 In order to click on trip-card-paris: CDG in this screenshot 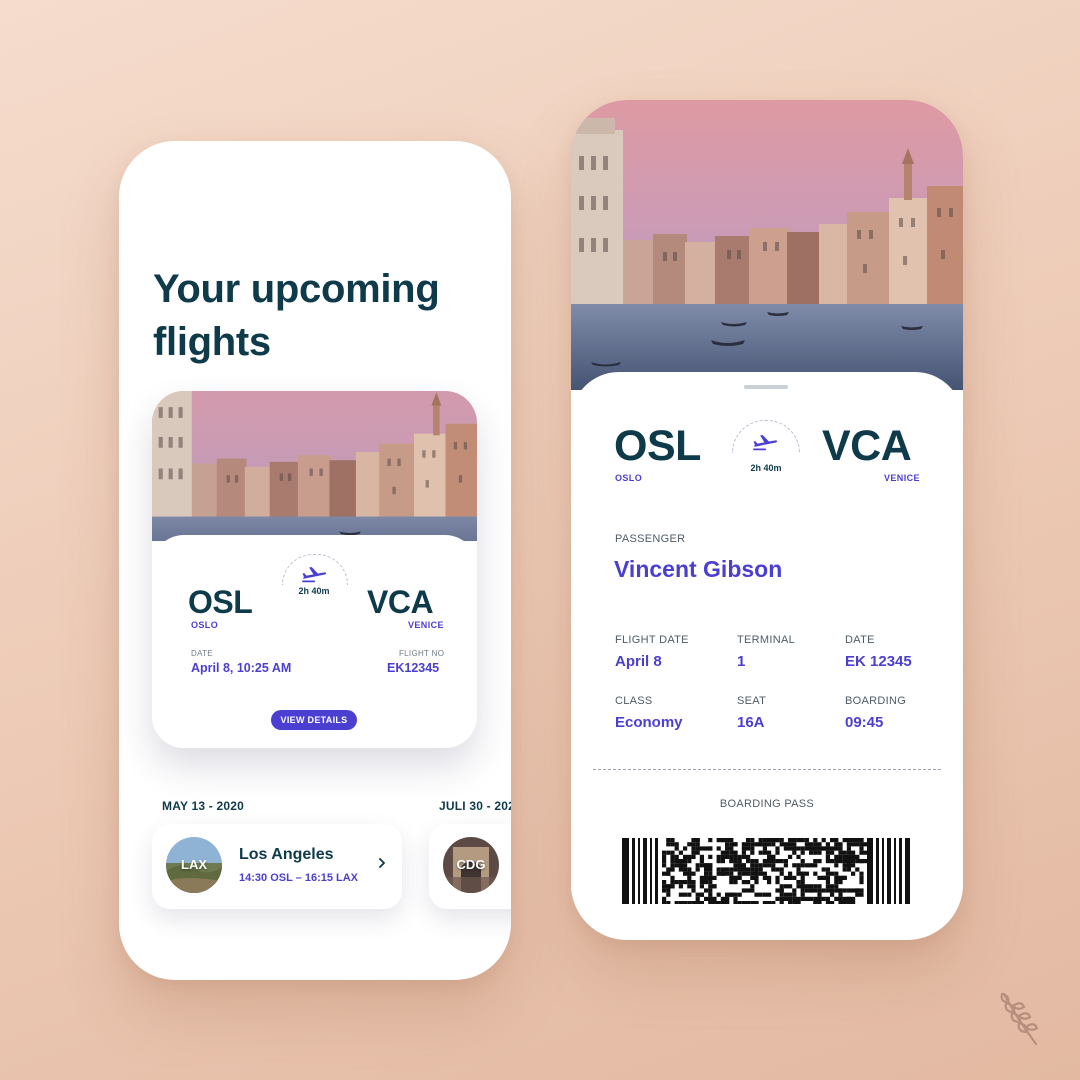, I will do `click(470, 866)`.